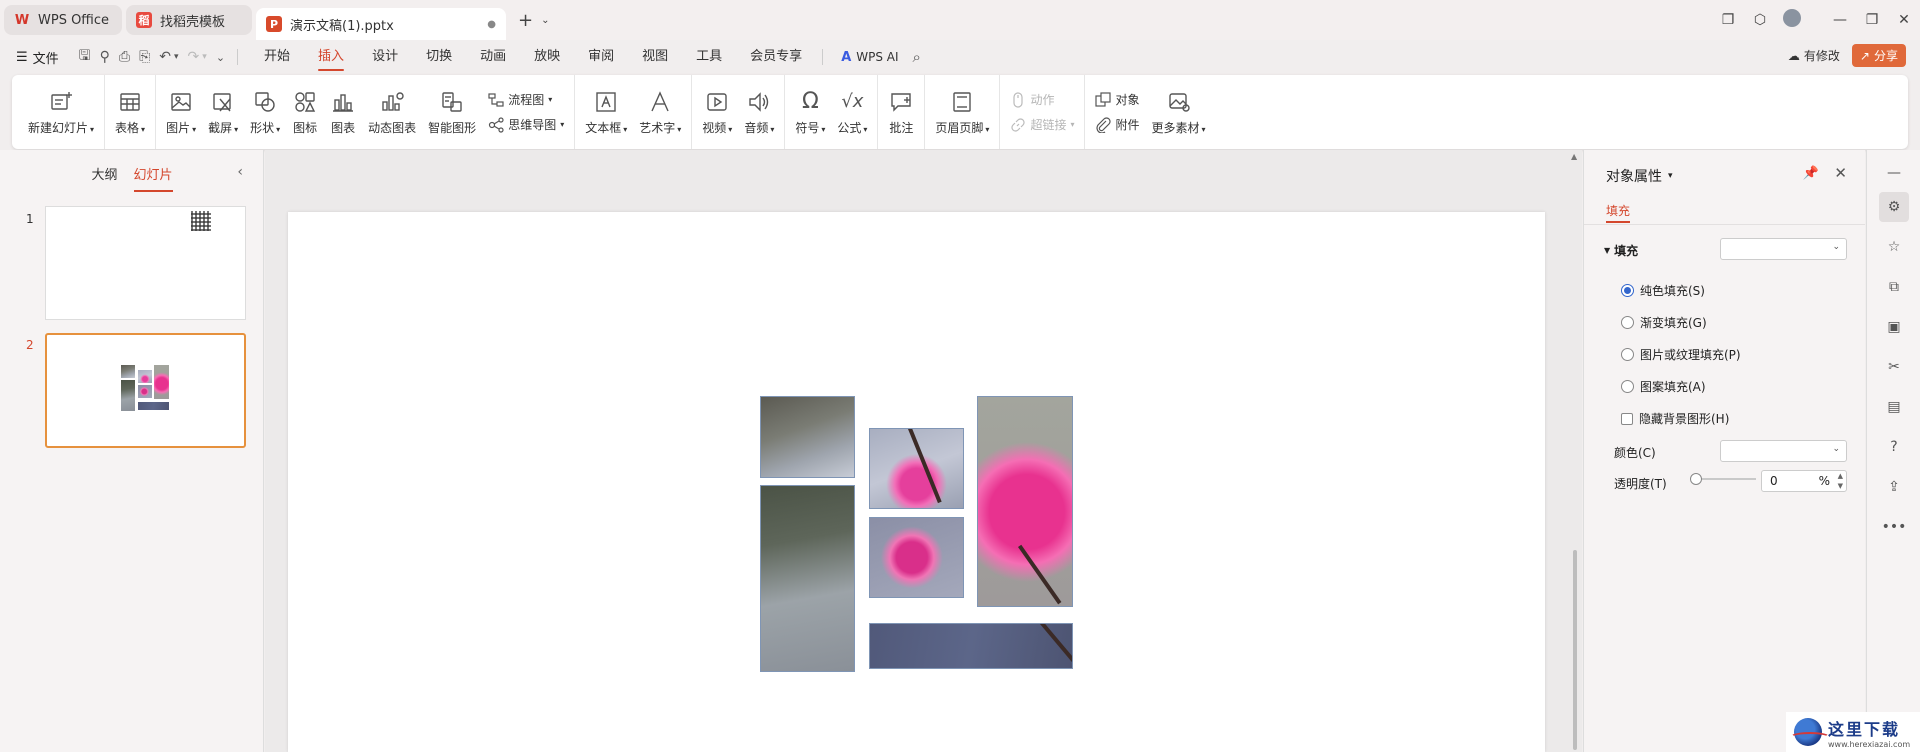 This screenshot has width=1920, height=752. I want to click on restore-icon: ❐, so click(1872, 20).